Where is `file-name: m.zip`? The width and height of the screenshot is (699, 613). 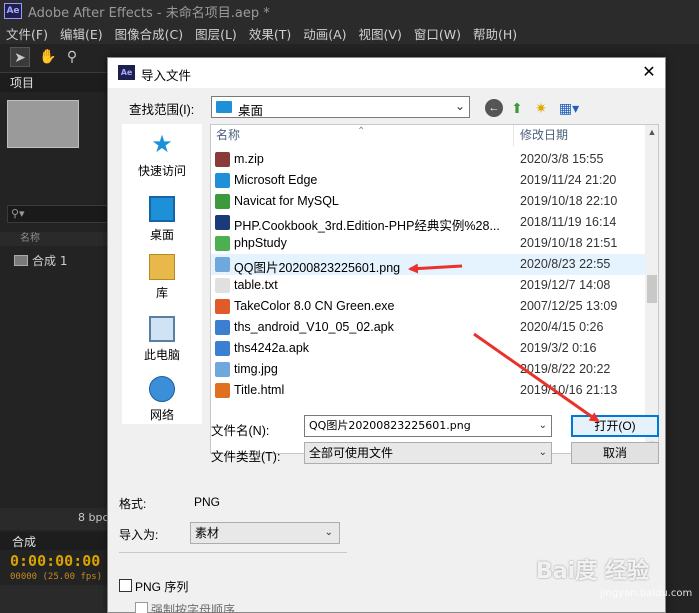 file-name: m.zip is located at coordinates (249, 159).